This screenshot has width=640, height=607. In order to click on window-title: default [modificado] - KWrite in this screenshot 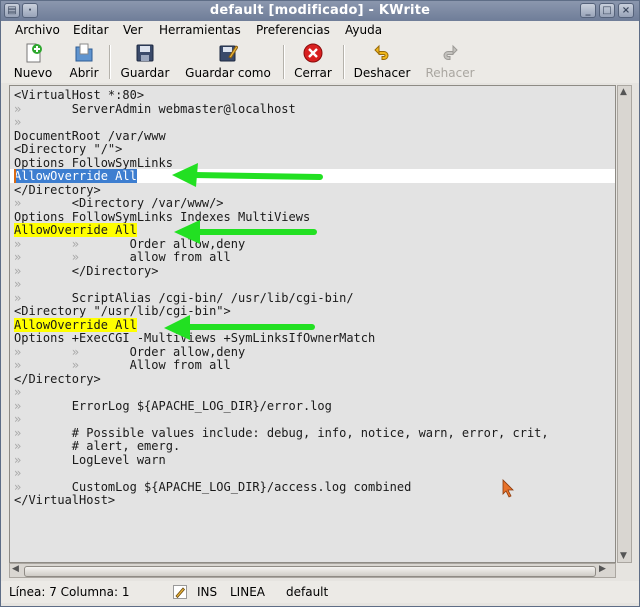, I will do `click(320, 10)`.